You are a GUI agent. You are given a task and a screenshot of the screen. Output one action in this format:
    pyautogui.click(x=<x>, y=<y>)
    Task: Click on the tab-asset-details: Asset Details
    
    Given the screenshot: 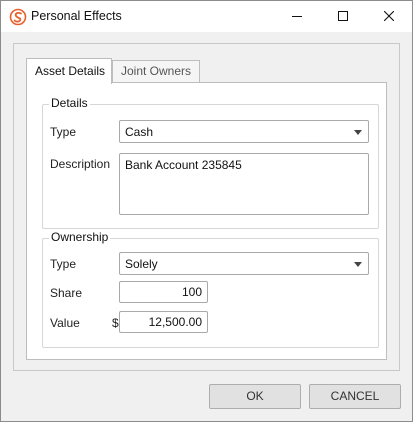 What is the action you would take?
    pyautogui.click(x=69, y=71)
    